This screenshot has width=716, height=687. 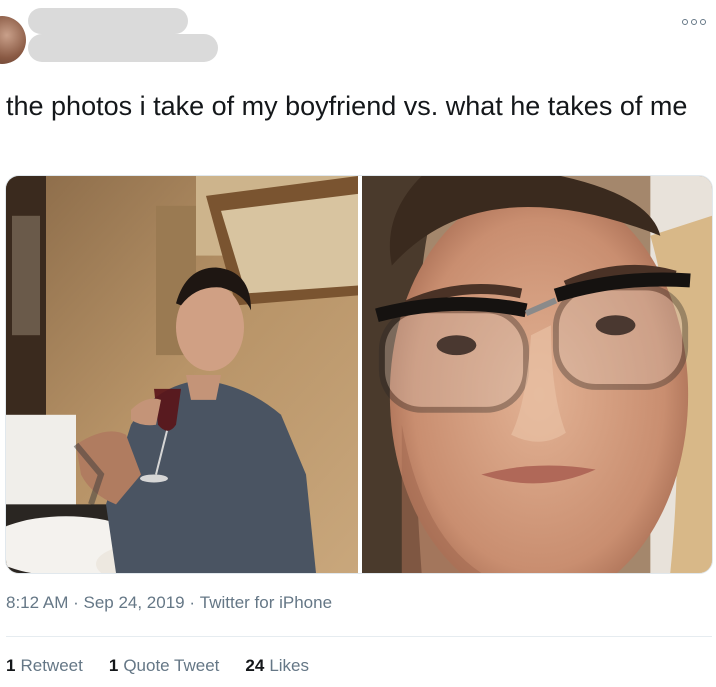 I want to click on quotes-stat: 1 Quote Tweet, so click(x=164, y=666).